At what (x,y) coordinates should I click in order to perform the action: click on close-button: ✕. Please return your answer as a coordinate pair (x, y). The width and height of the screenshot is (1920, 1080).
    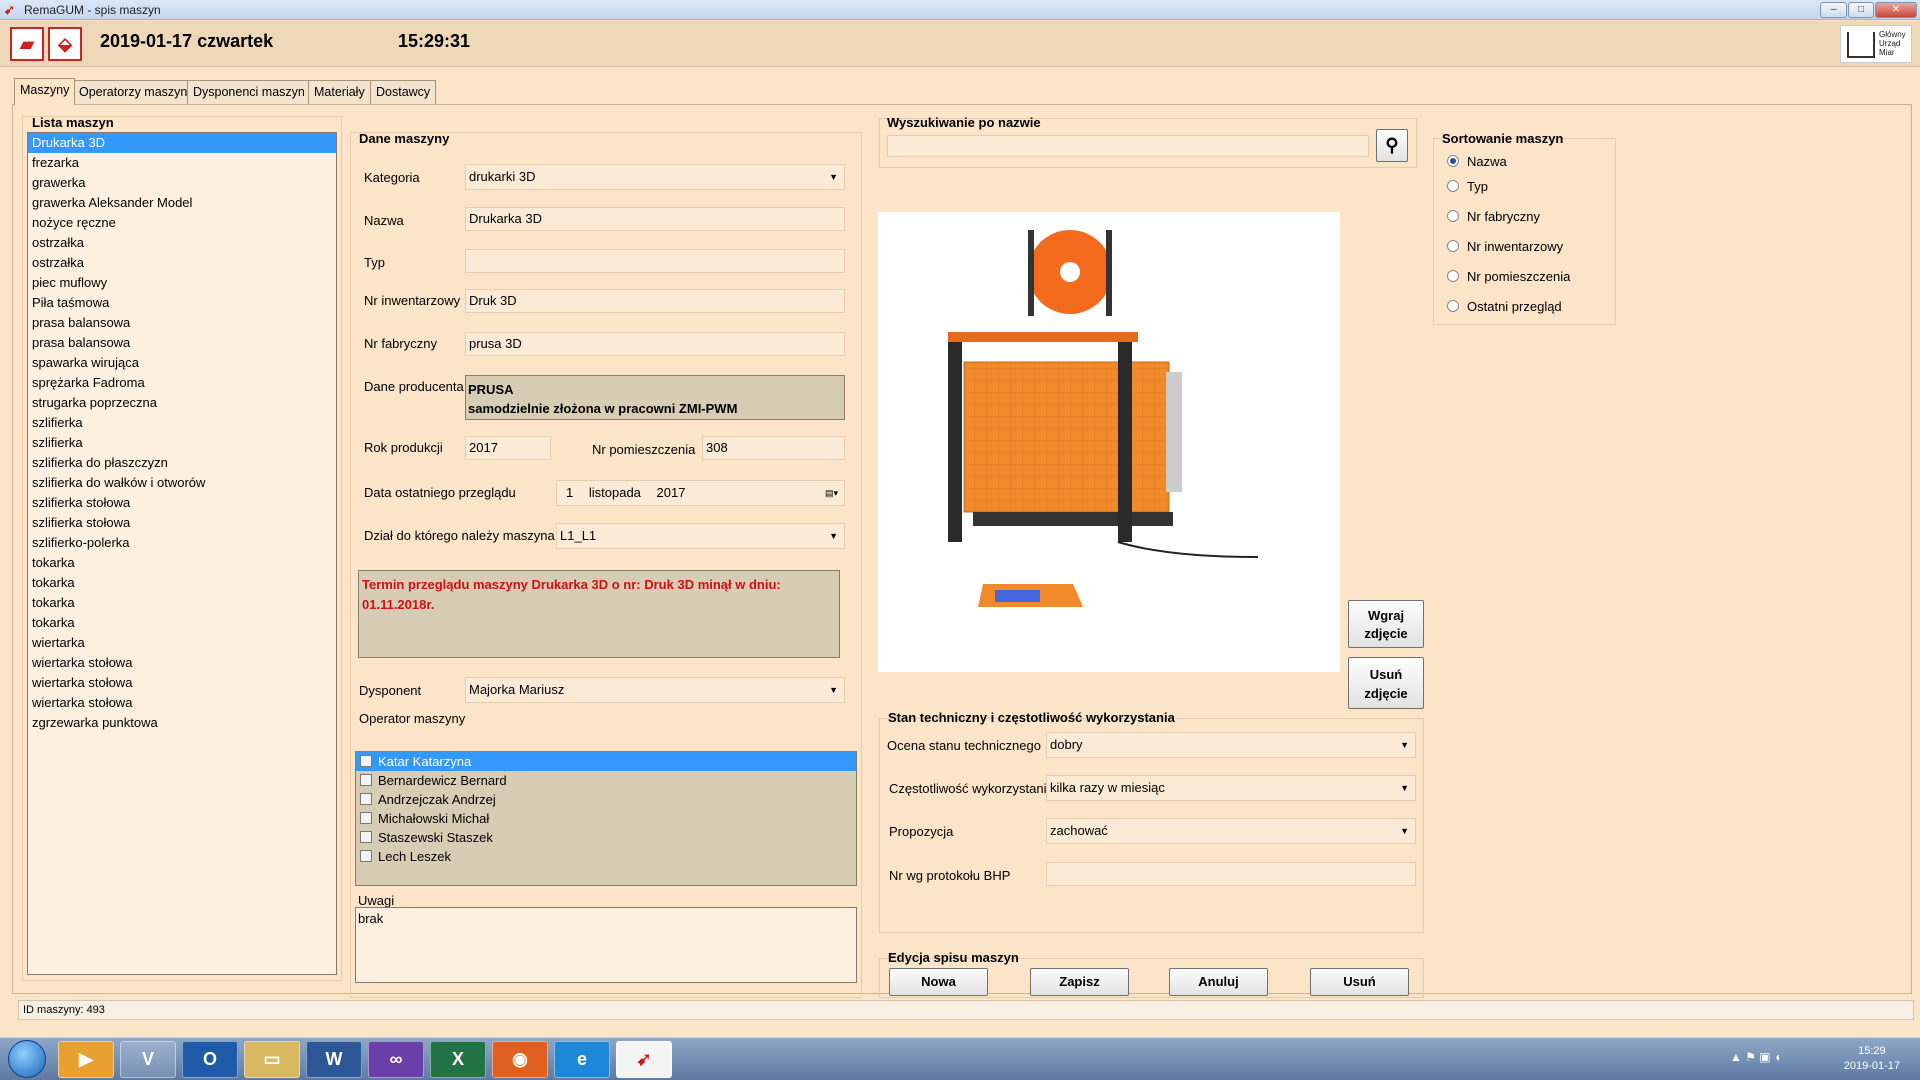
    Looking at the image, I should click on (1896, 10).